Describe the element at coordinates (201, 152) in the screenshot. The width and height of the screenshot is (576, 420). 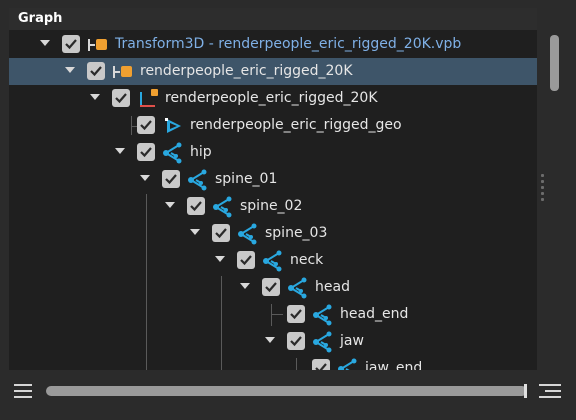
I see `tree-node-label: hip` at that location.